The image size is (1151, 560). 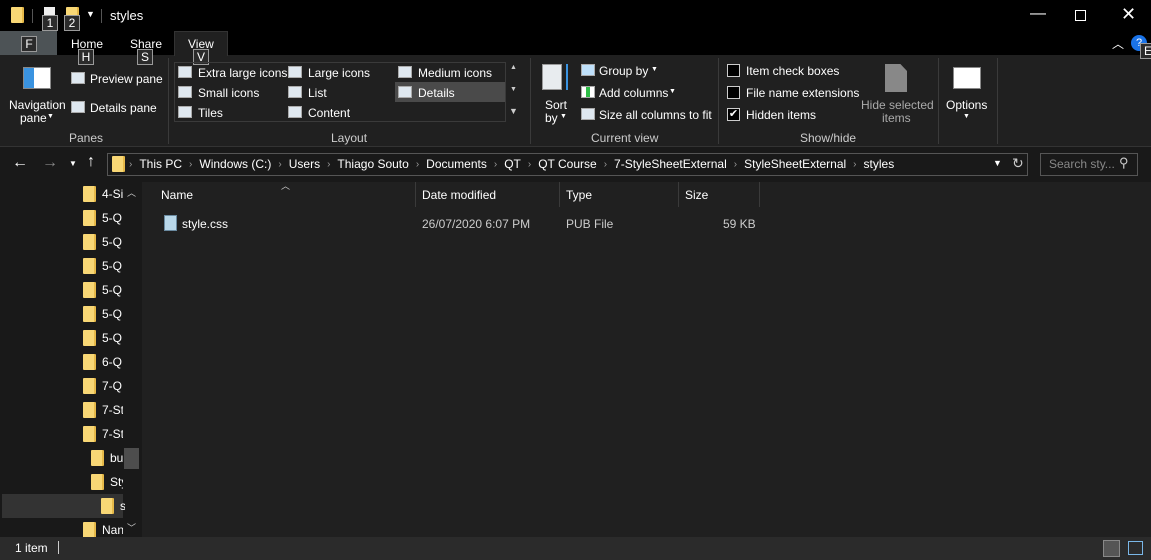 I want to click on sort-arrow-icon, so click(x=567, y=77).